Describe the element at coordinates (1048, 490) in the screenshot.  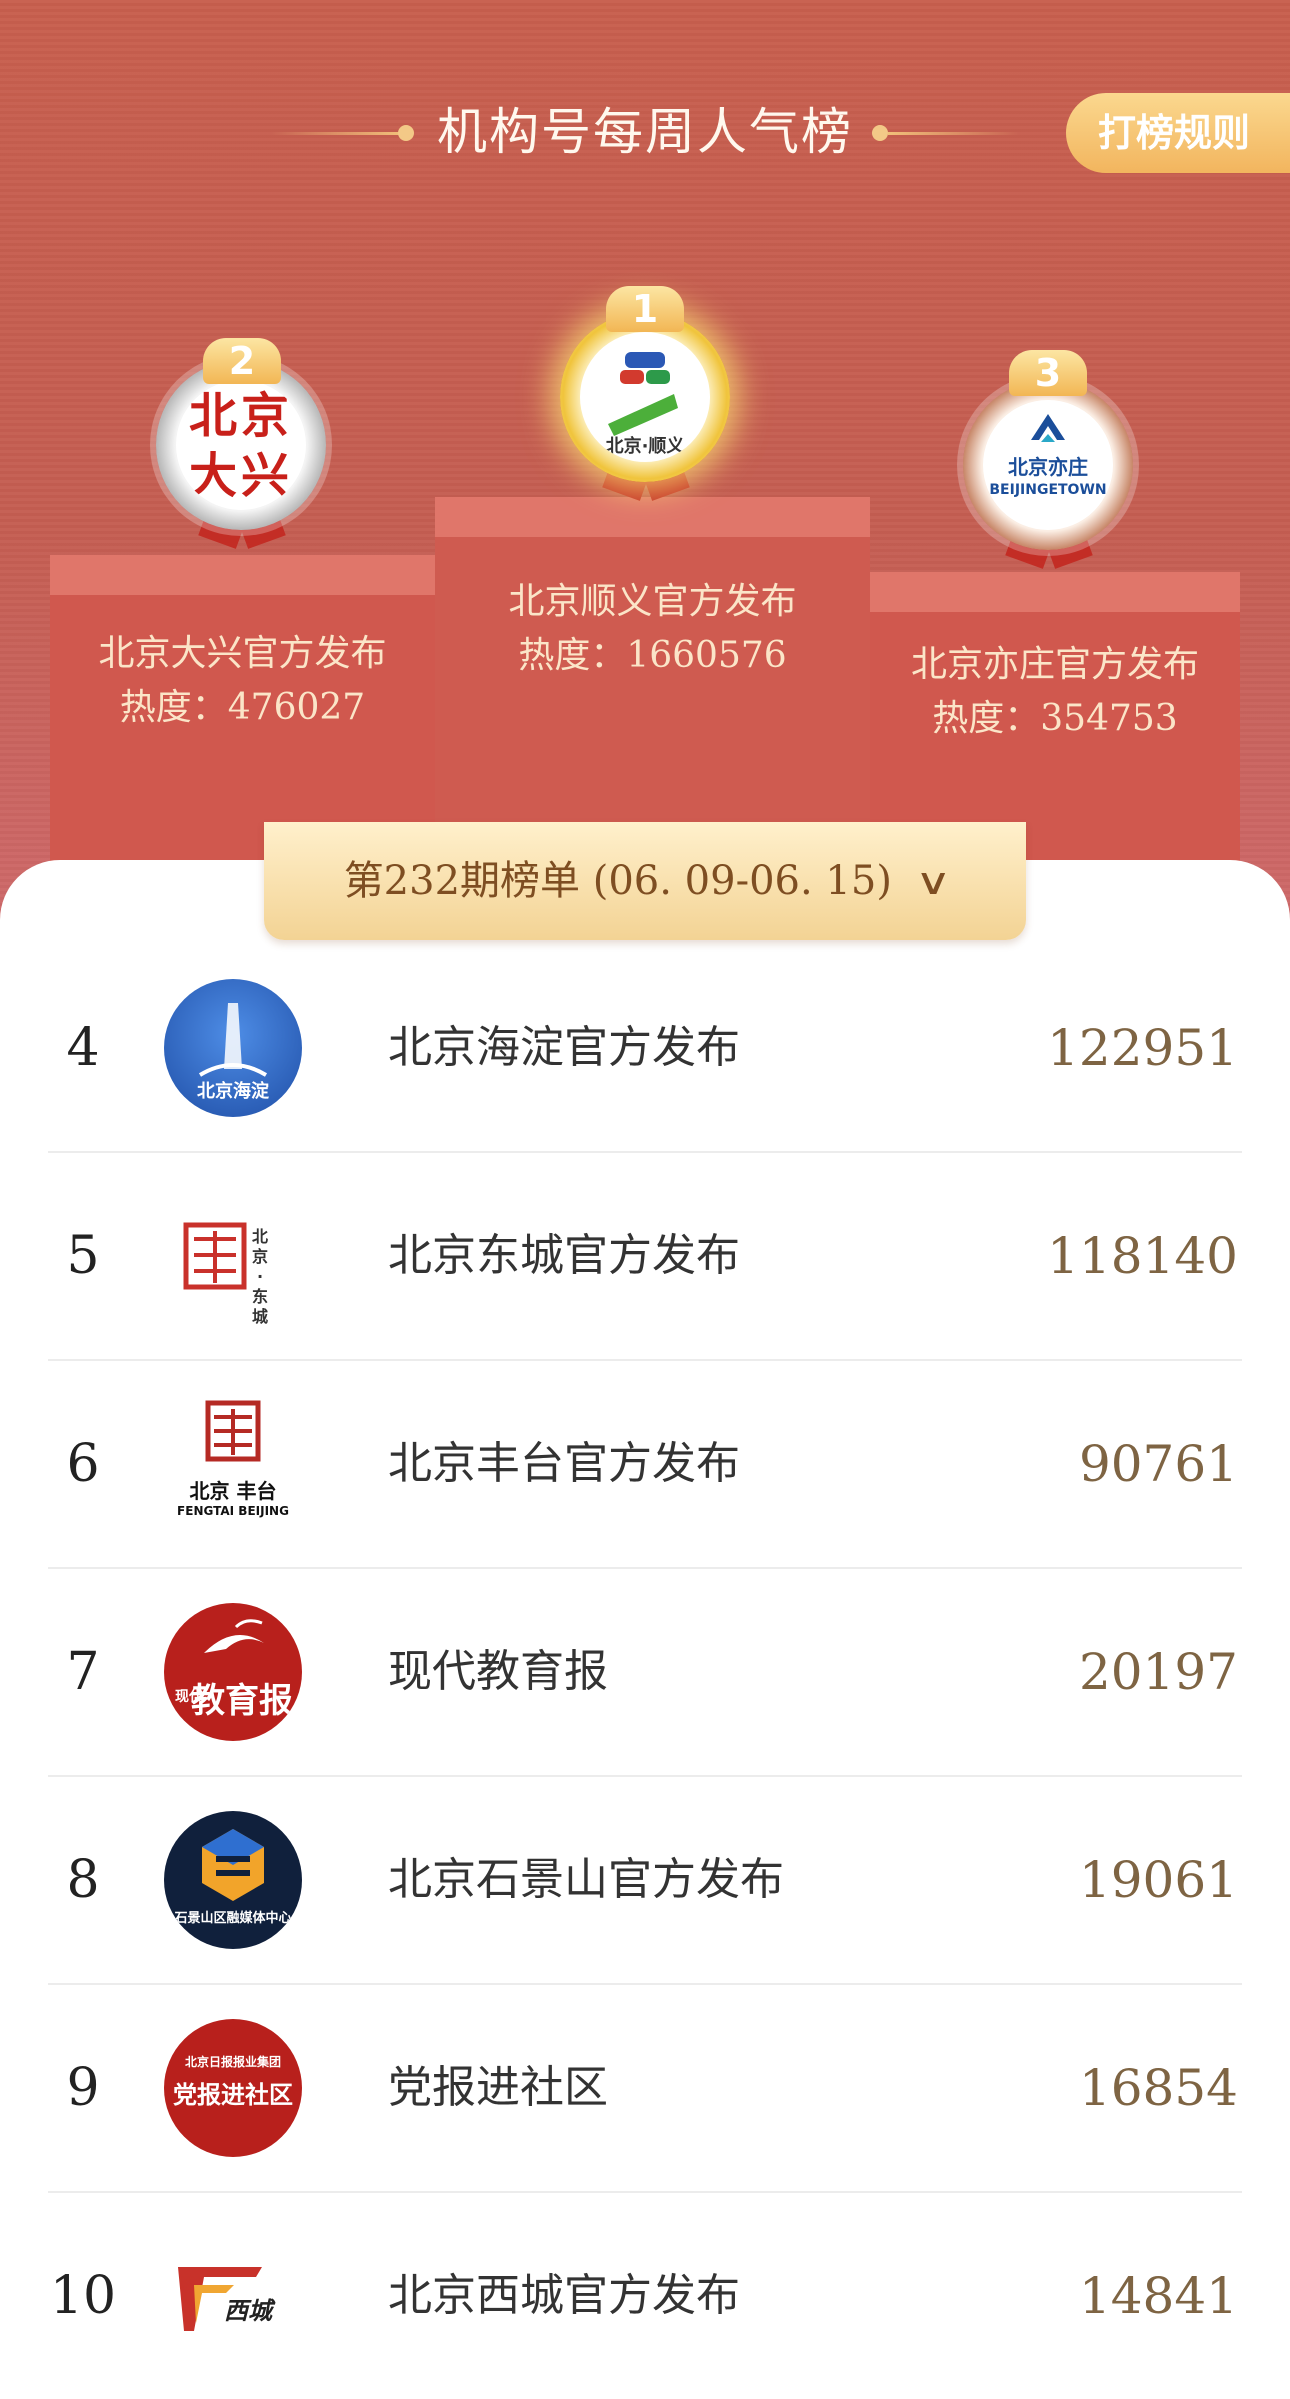
I see `logo-subtext: BEIJINGETOWN` at that location.